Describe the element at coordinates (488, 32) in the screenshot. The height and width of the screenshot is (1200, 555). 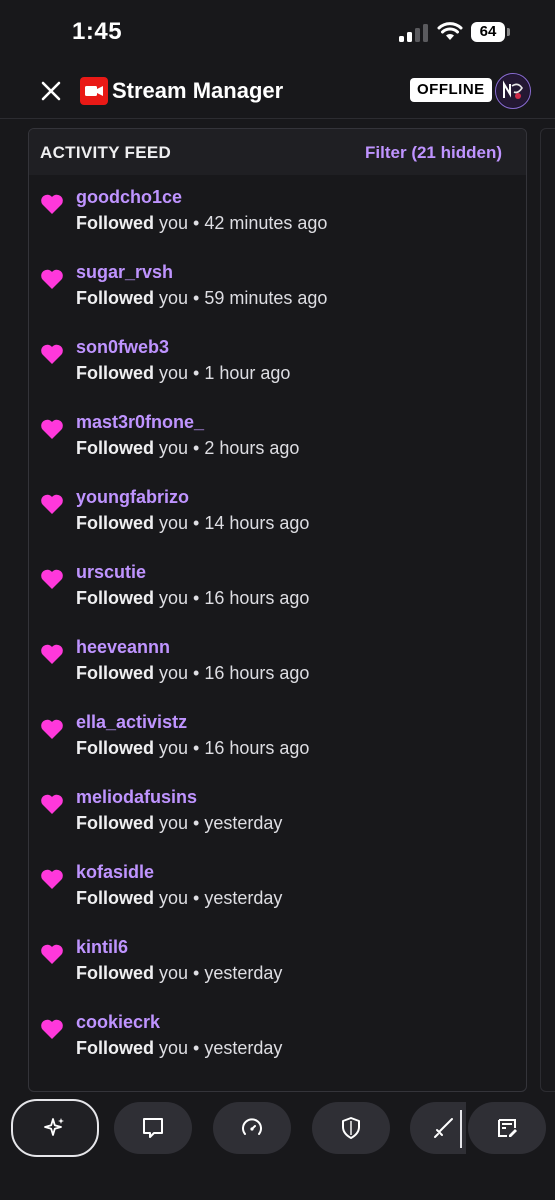
I see `battery-level: 64` at that location.